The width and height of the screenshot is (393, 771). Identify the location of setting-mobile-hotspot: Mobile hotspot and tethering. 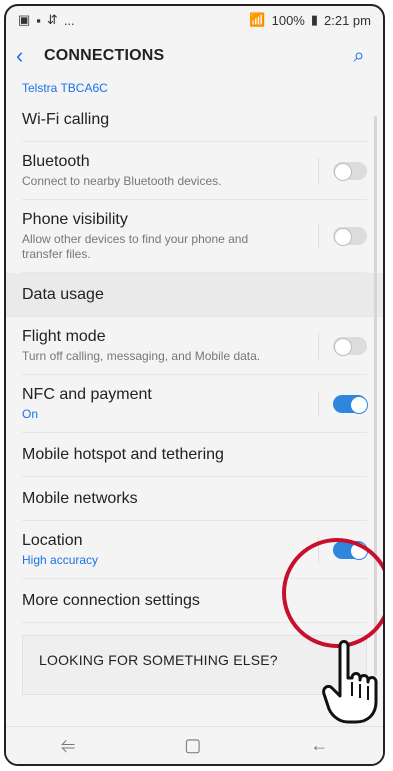
(194, 455).